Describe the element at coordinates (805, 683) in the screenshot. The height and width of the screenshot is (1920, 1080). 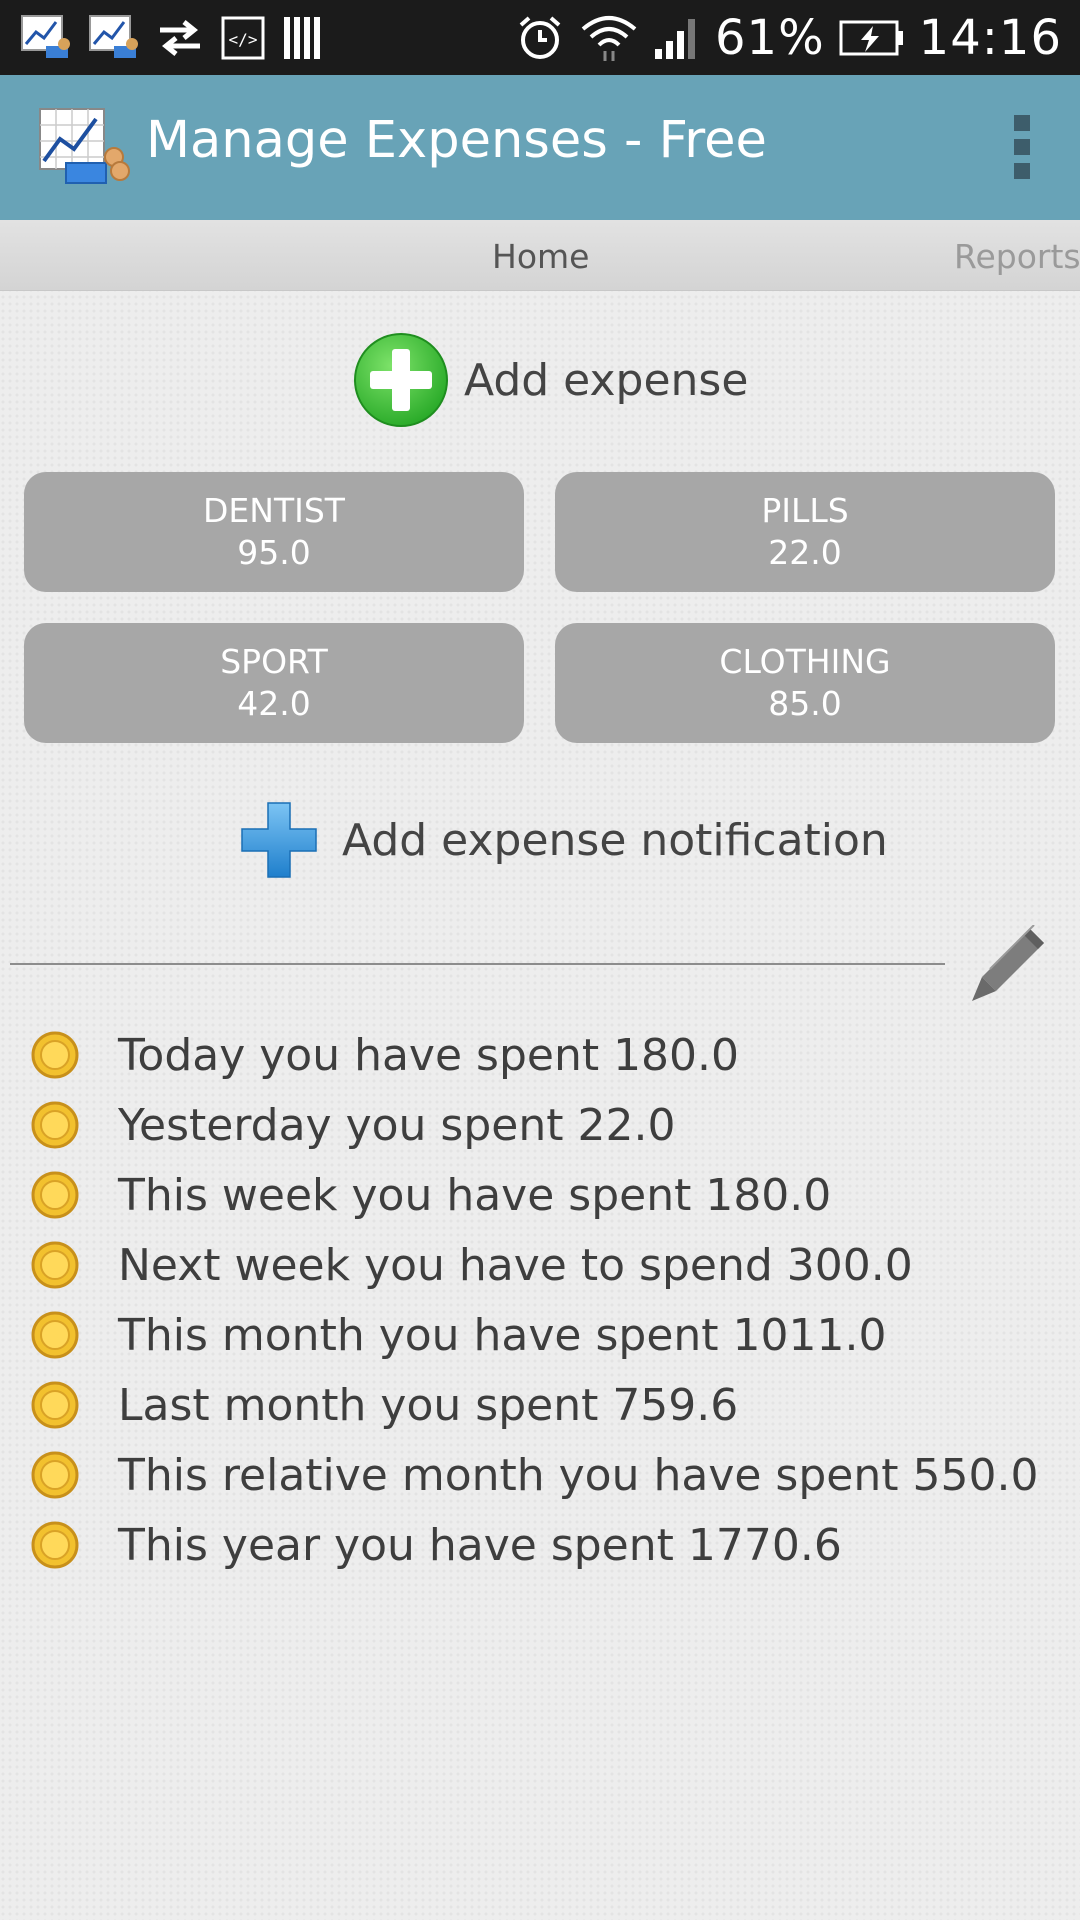
I see `category-button-clothing: CLOTHING 85.0` at that location.